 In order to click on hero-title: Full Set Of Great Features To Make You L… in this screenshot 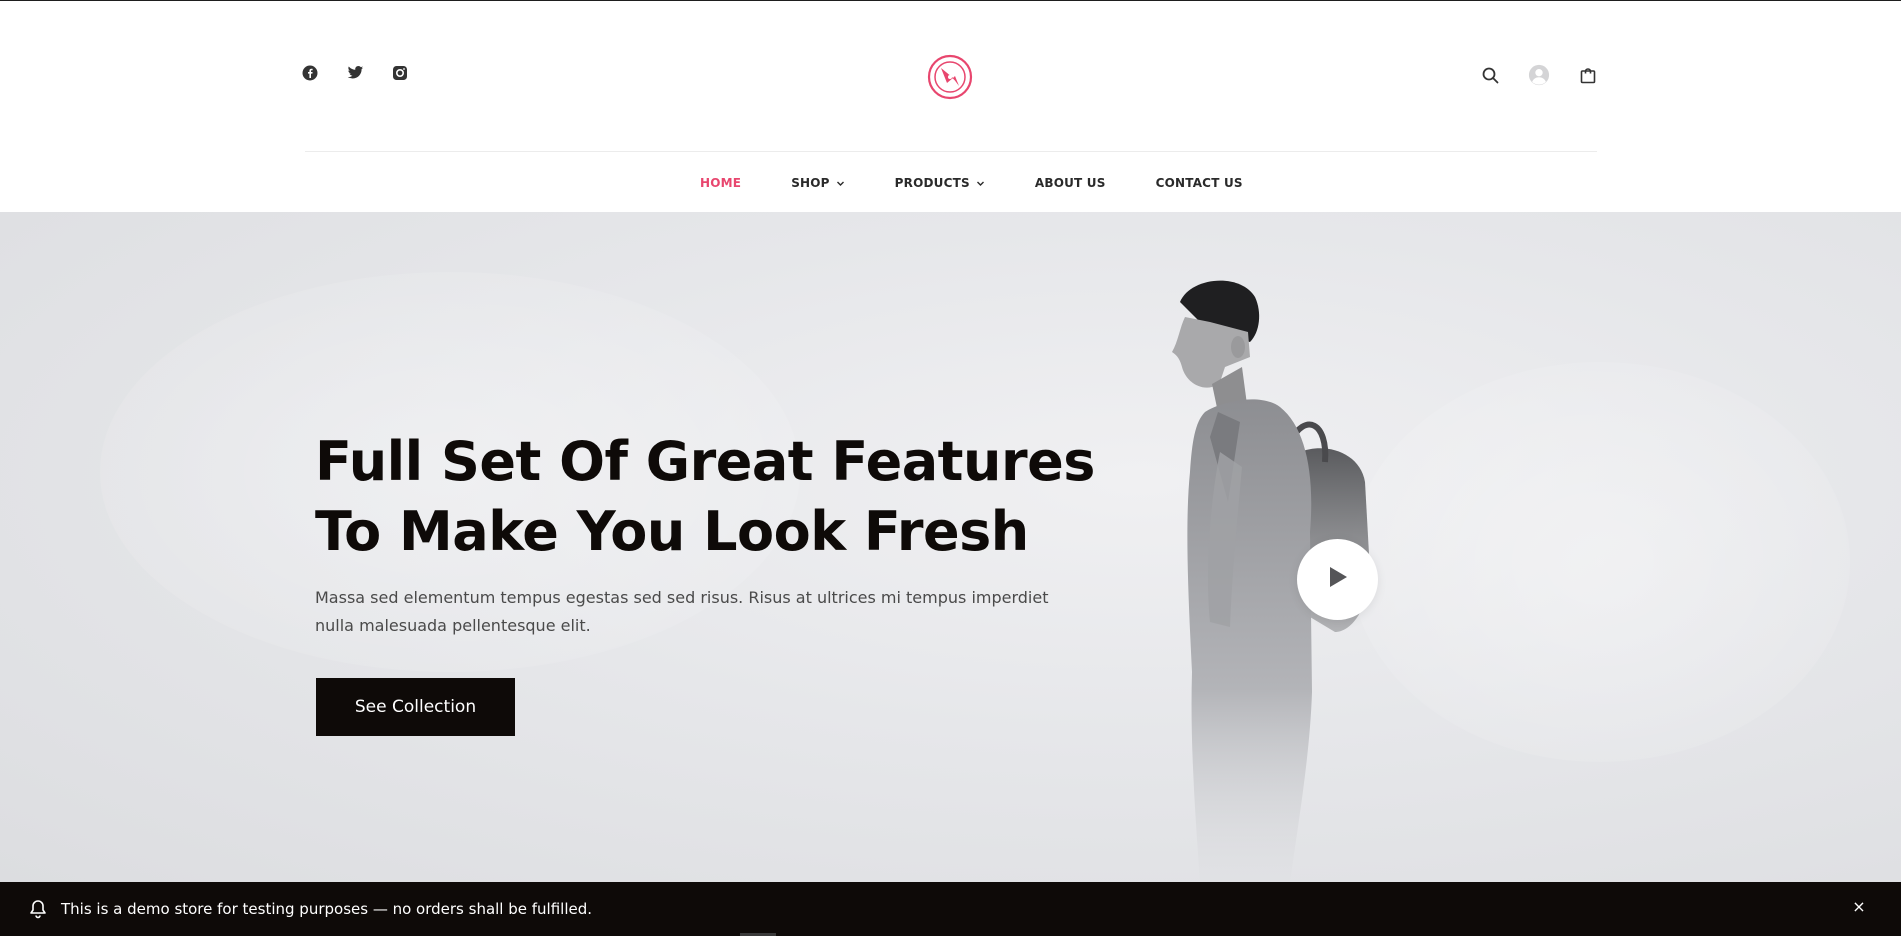, I will do `click(715, 497)`.